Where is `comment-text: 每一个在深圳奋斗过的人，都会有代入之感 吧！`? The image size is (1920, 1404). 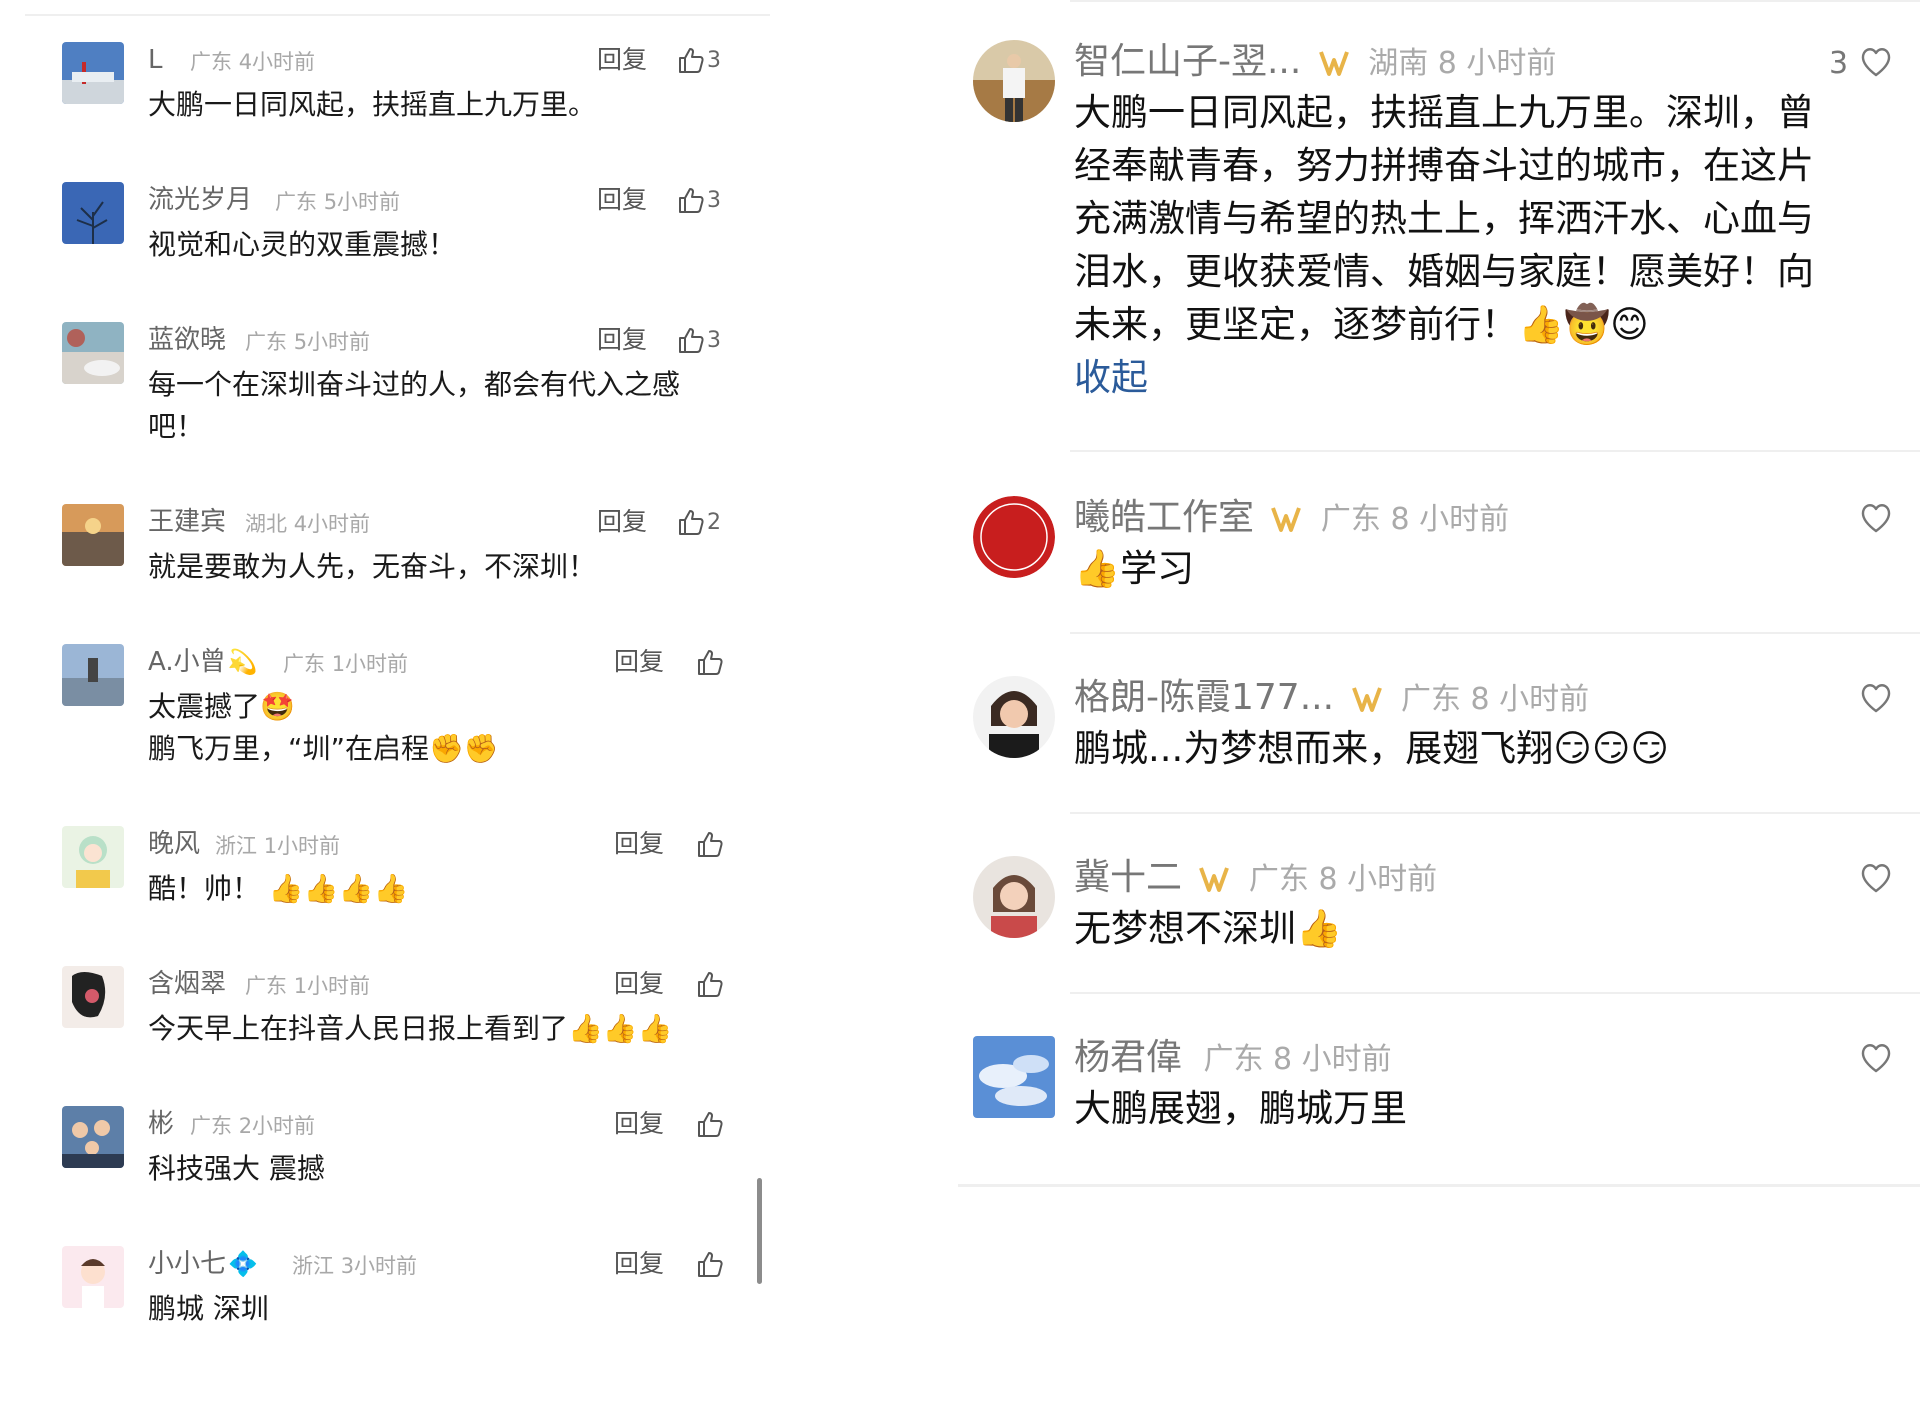
comment-text: 每一个在深圳奋斗过的人，都会有代入之感 吧！ is located at coordinates (428, 406).